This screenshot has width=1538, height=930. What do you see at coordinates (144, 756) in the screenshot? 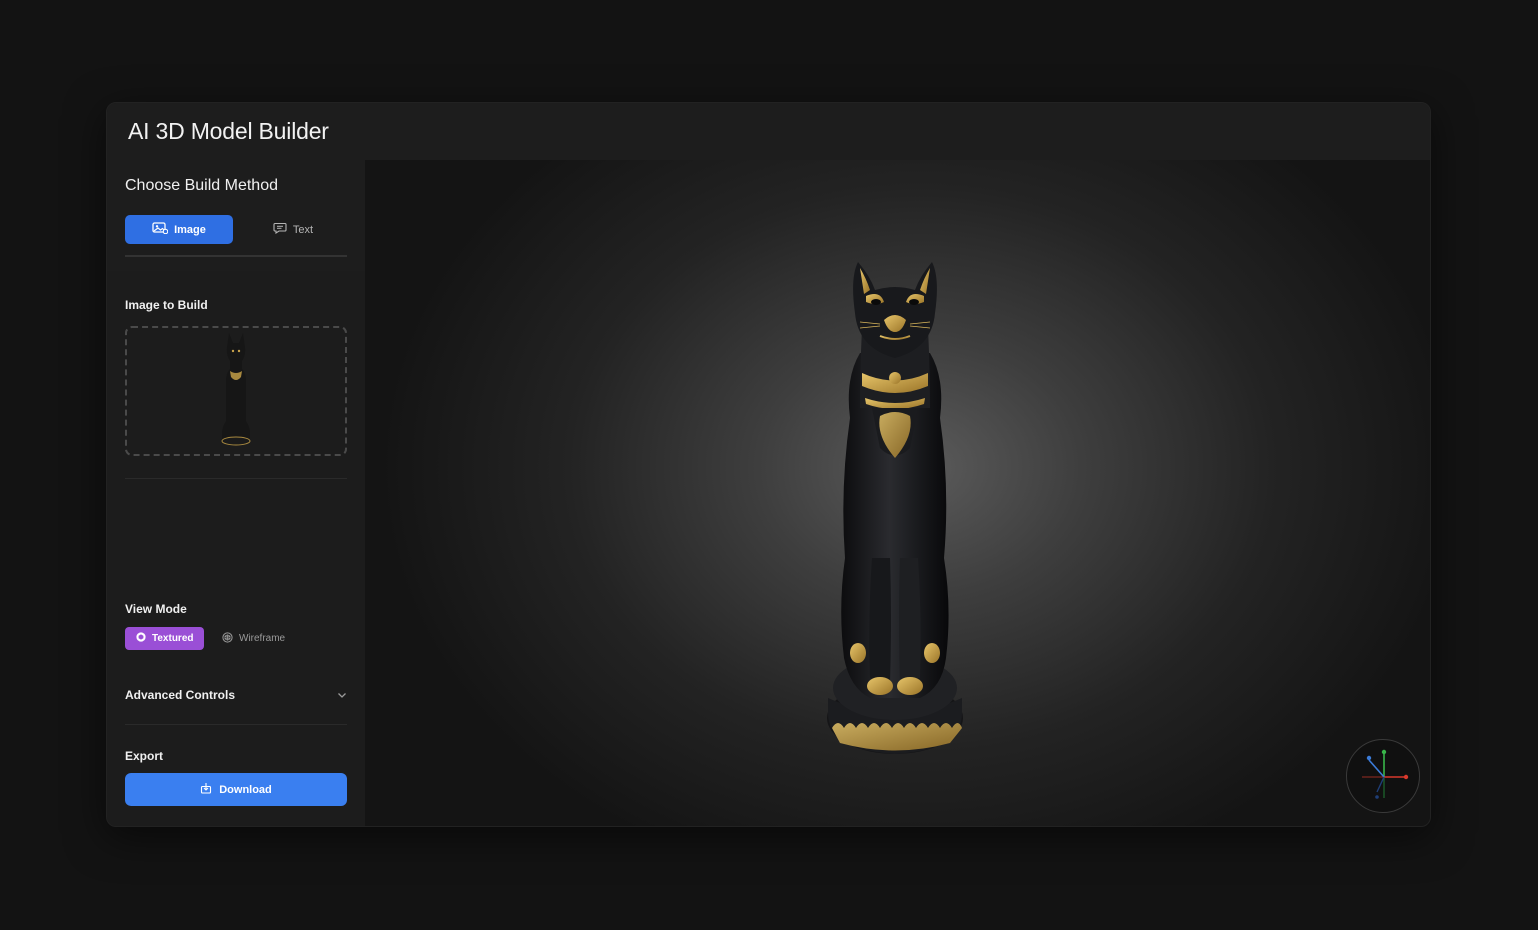
I see `export-heading: Export` at bounding box center [144, 756].